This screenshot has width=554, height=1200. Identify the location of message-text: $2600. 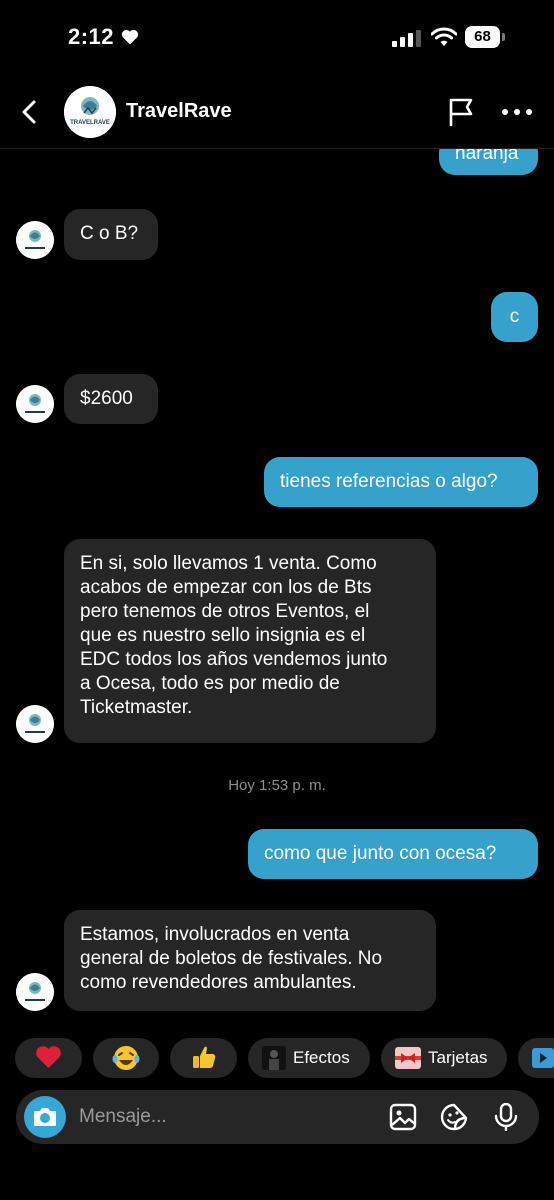
(106, 398).